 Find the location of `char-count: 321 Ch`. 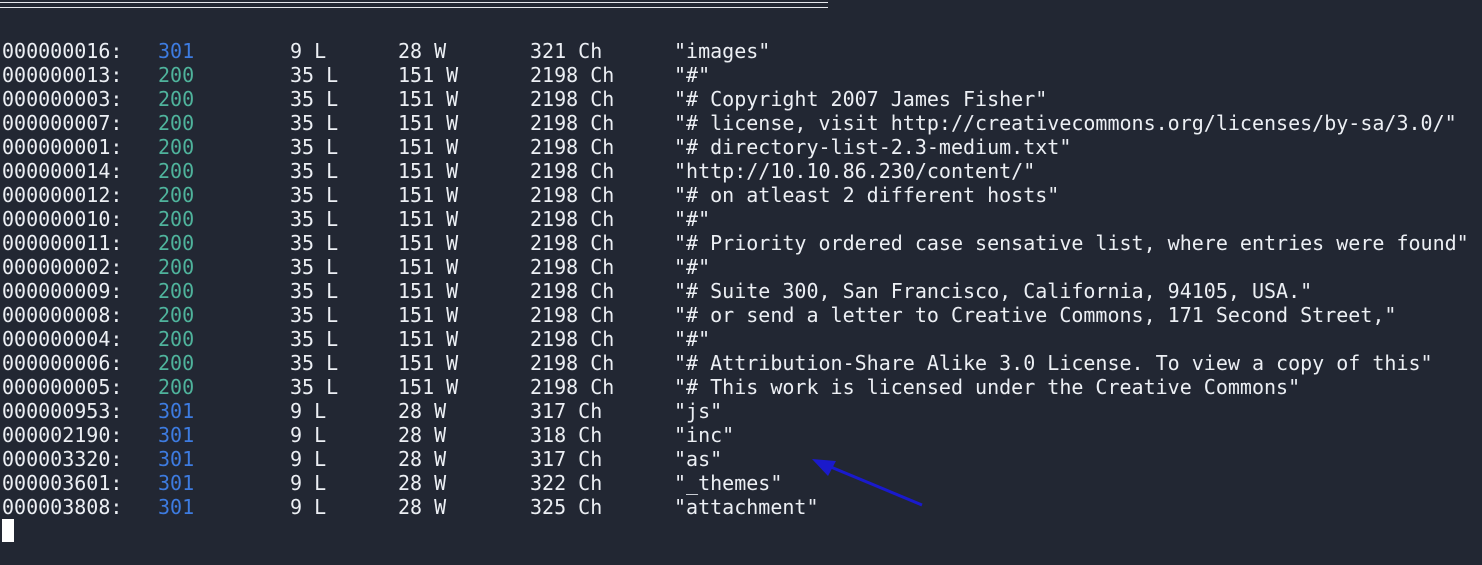

char-count: 321 Ch is located at coordinates (566, 51).